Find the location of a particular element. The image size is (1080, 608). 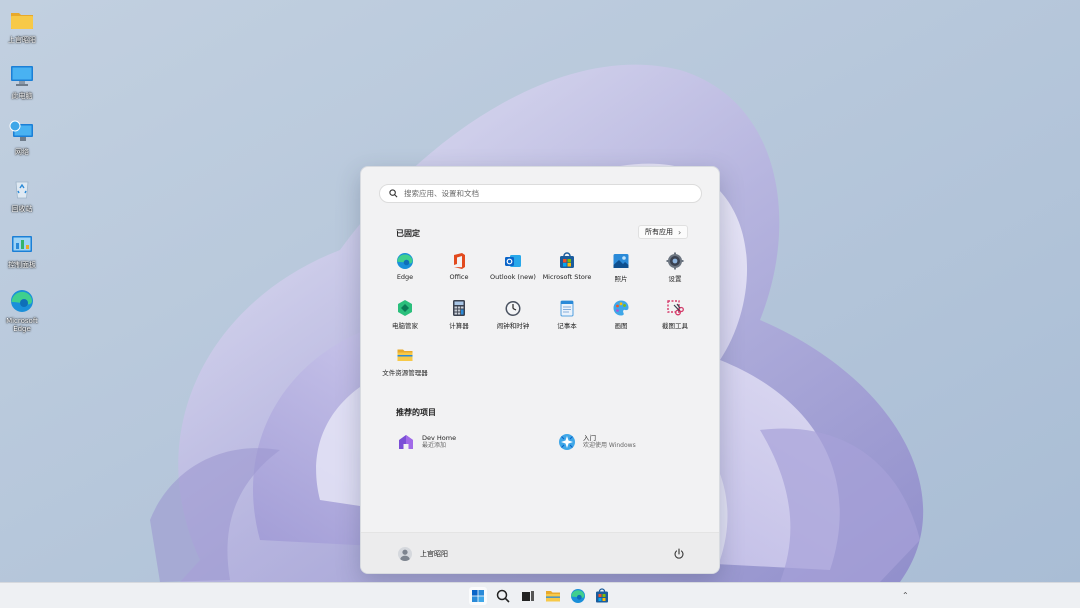

pinned-app-calculator: 计算器 is located at coordinates (459, 314).